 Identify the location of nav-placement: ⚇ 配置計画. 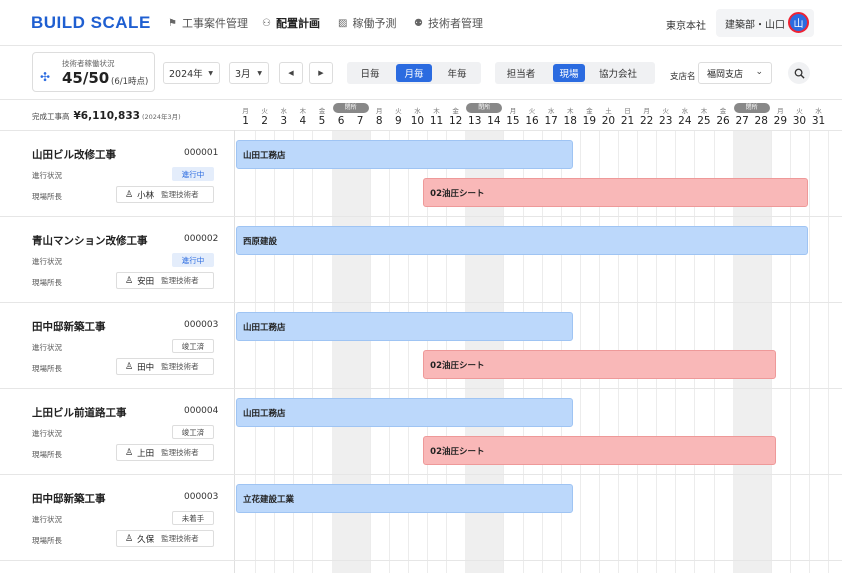
(291, 23).